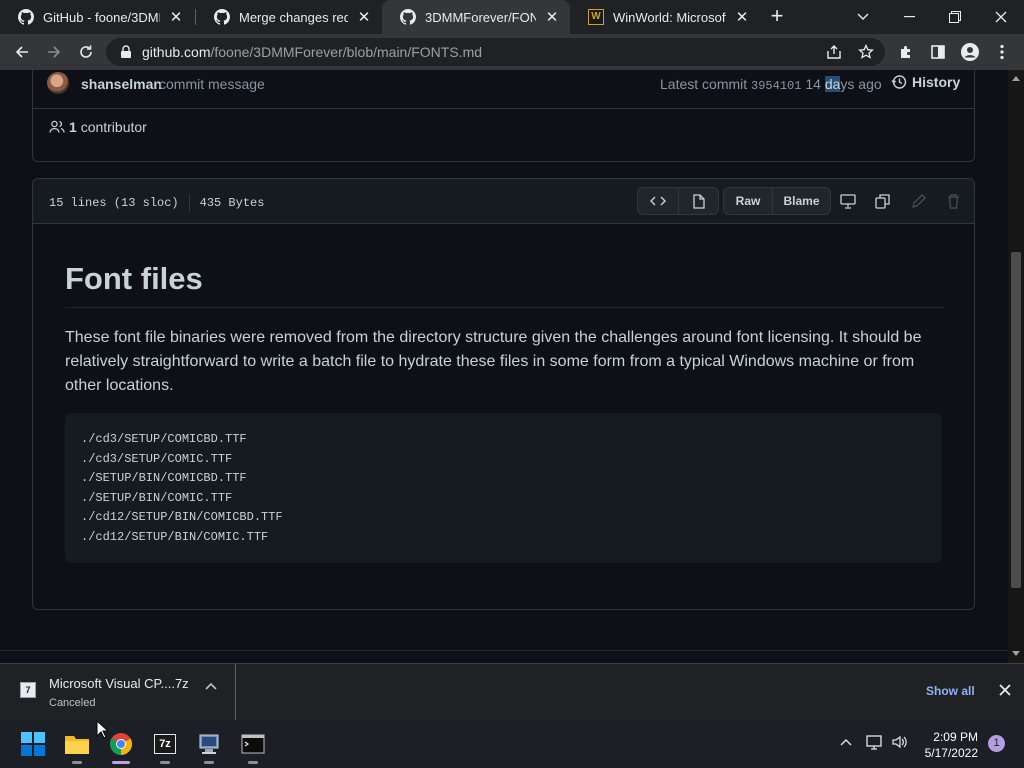  I want to click on minimize-button, so click(909, 17).